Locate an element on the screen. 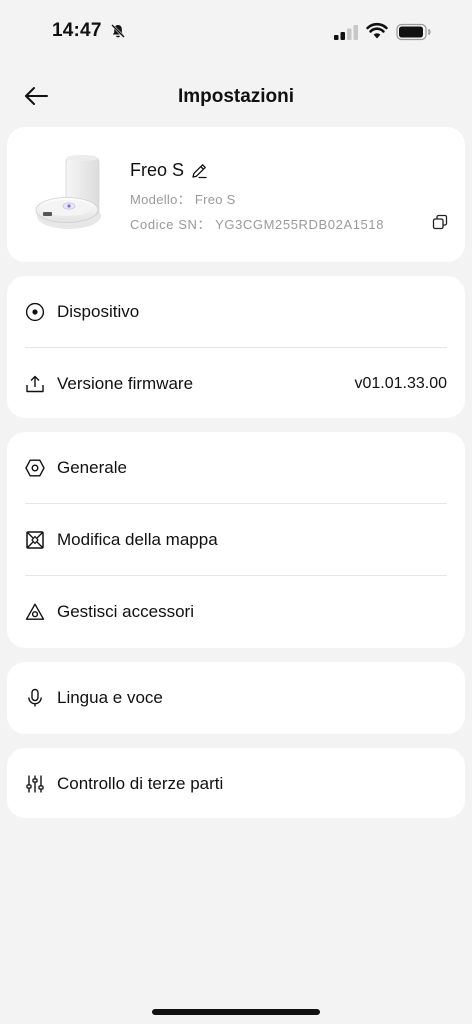 The width and height of the screenshot is (472, 1024). menu-item-lingua-voce: Lingua e voce is located at coordinates (236, 698).